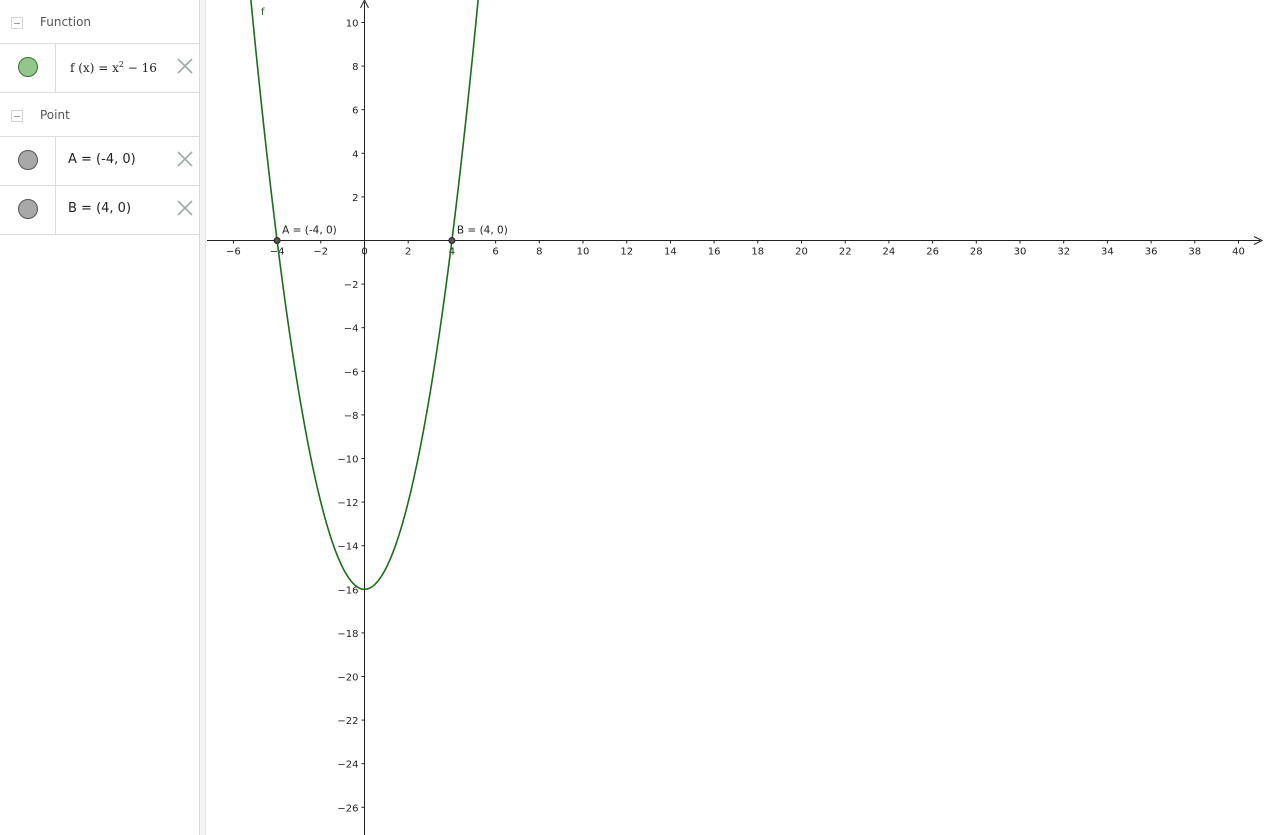 This screenshot has width=1264, height=835. I want to click on y-tick-label: 8, so click(355, 67).